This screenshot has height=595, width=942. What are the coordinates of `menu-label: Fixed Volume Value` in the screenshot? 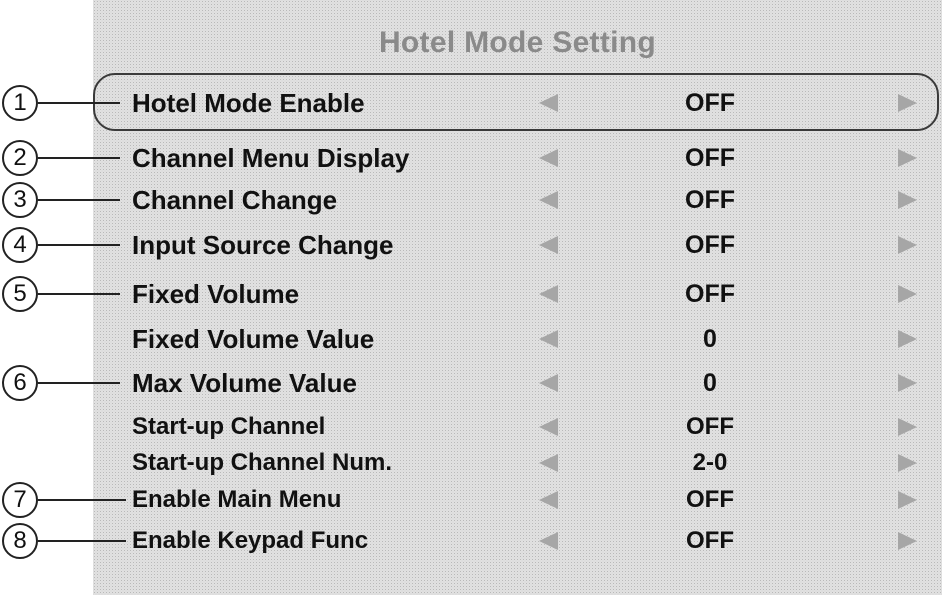 It's located at (253, 339).